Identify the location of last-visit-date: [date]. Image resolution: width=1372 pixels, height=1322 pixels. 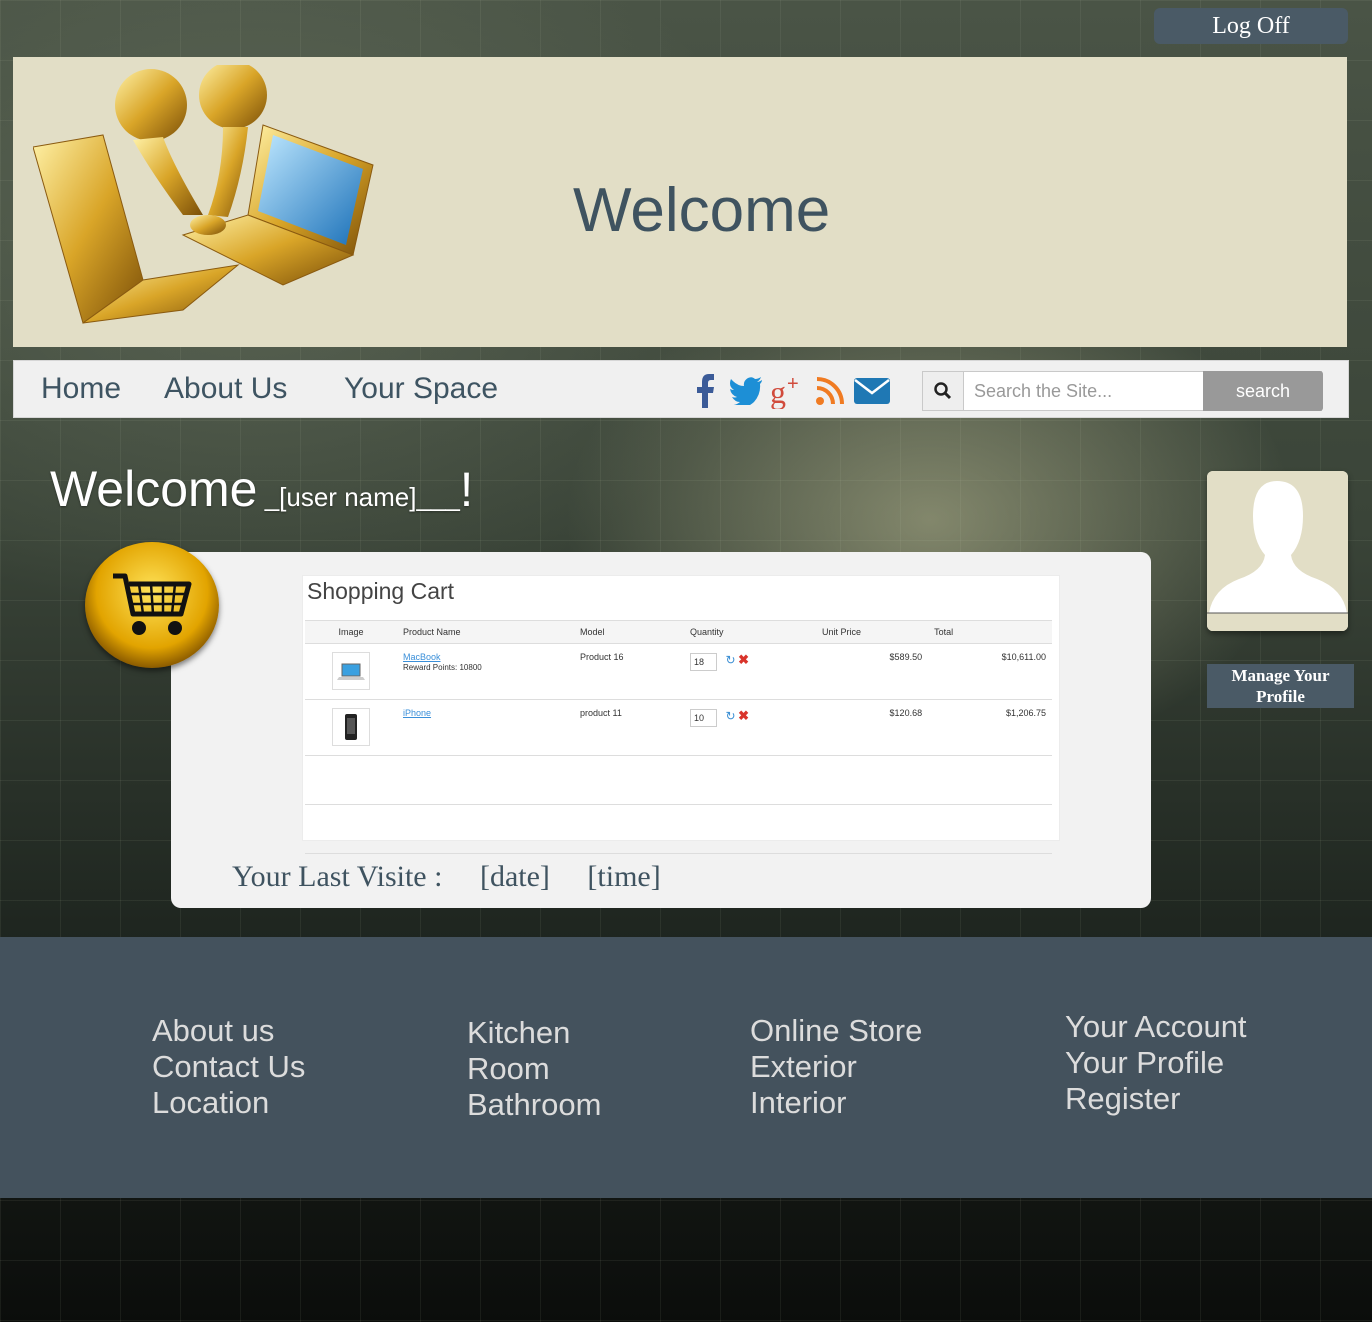
(514, 876).